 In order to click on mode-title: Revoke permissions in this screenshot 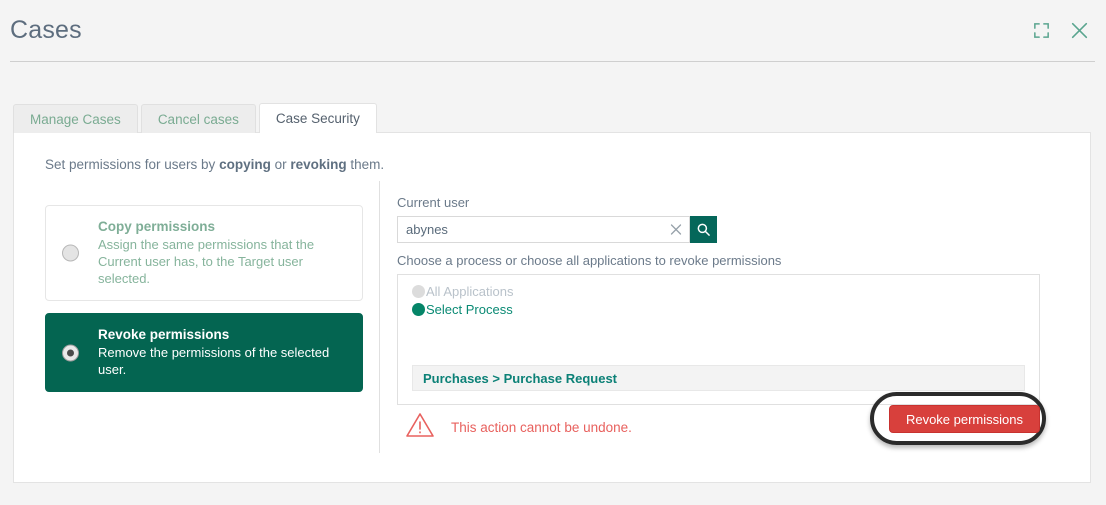, I will do `click(164, 334)`.